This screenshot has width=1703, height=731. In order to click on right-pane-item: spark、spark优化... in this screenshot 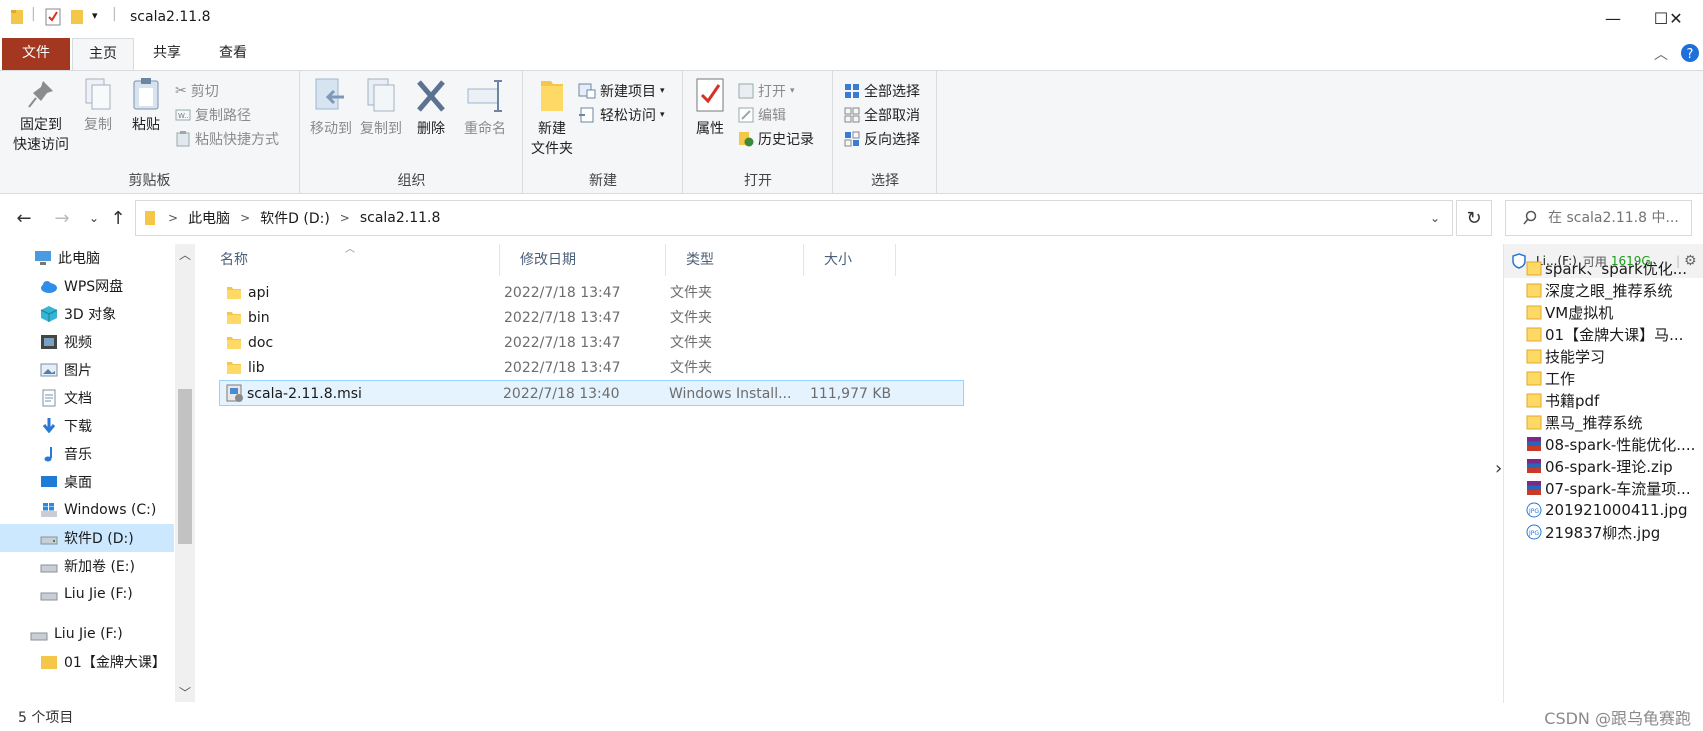, I will do `click(1606, 268)`.